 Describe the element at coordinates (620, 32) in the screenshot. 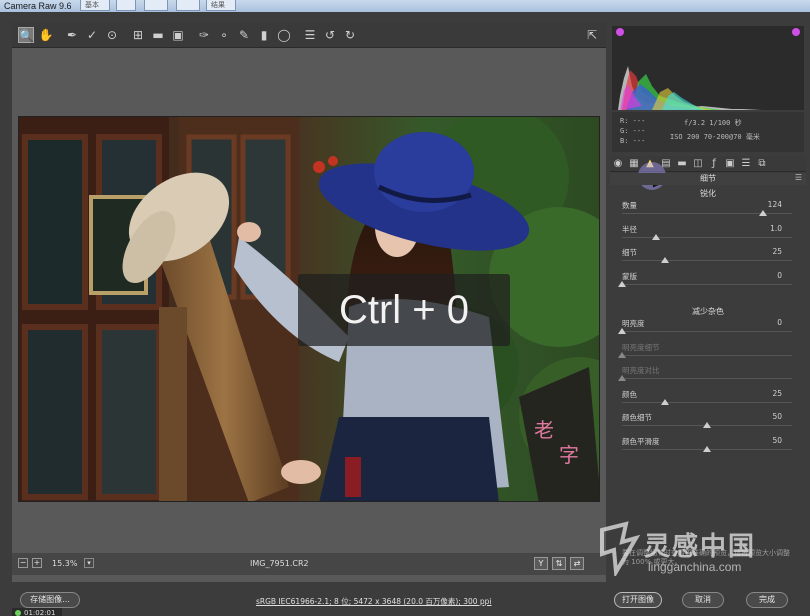

I see `shadow-clip-warning-icon` at that location.